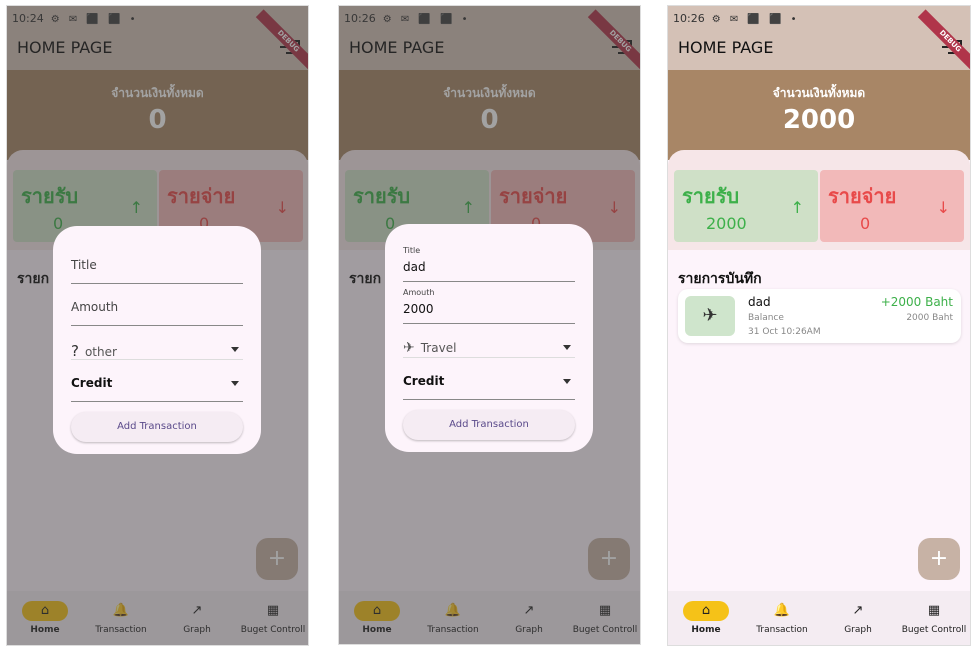 Image resolution: width=975 pixels, height=653 pixels. Describe the element at coordinates (95, 307) in the screenshot. I see `amount-placeholder: Amouth` at that location.